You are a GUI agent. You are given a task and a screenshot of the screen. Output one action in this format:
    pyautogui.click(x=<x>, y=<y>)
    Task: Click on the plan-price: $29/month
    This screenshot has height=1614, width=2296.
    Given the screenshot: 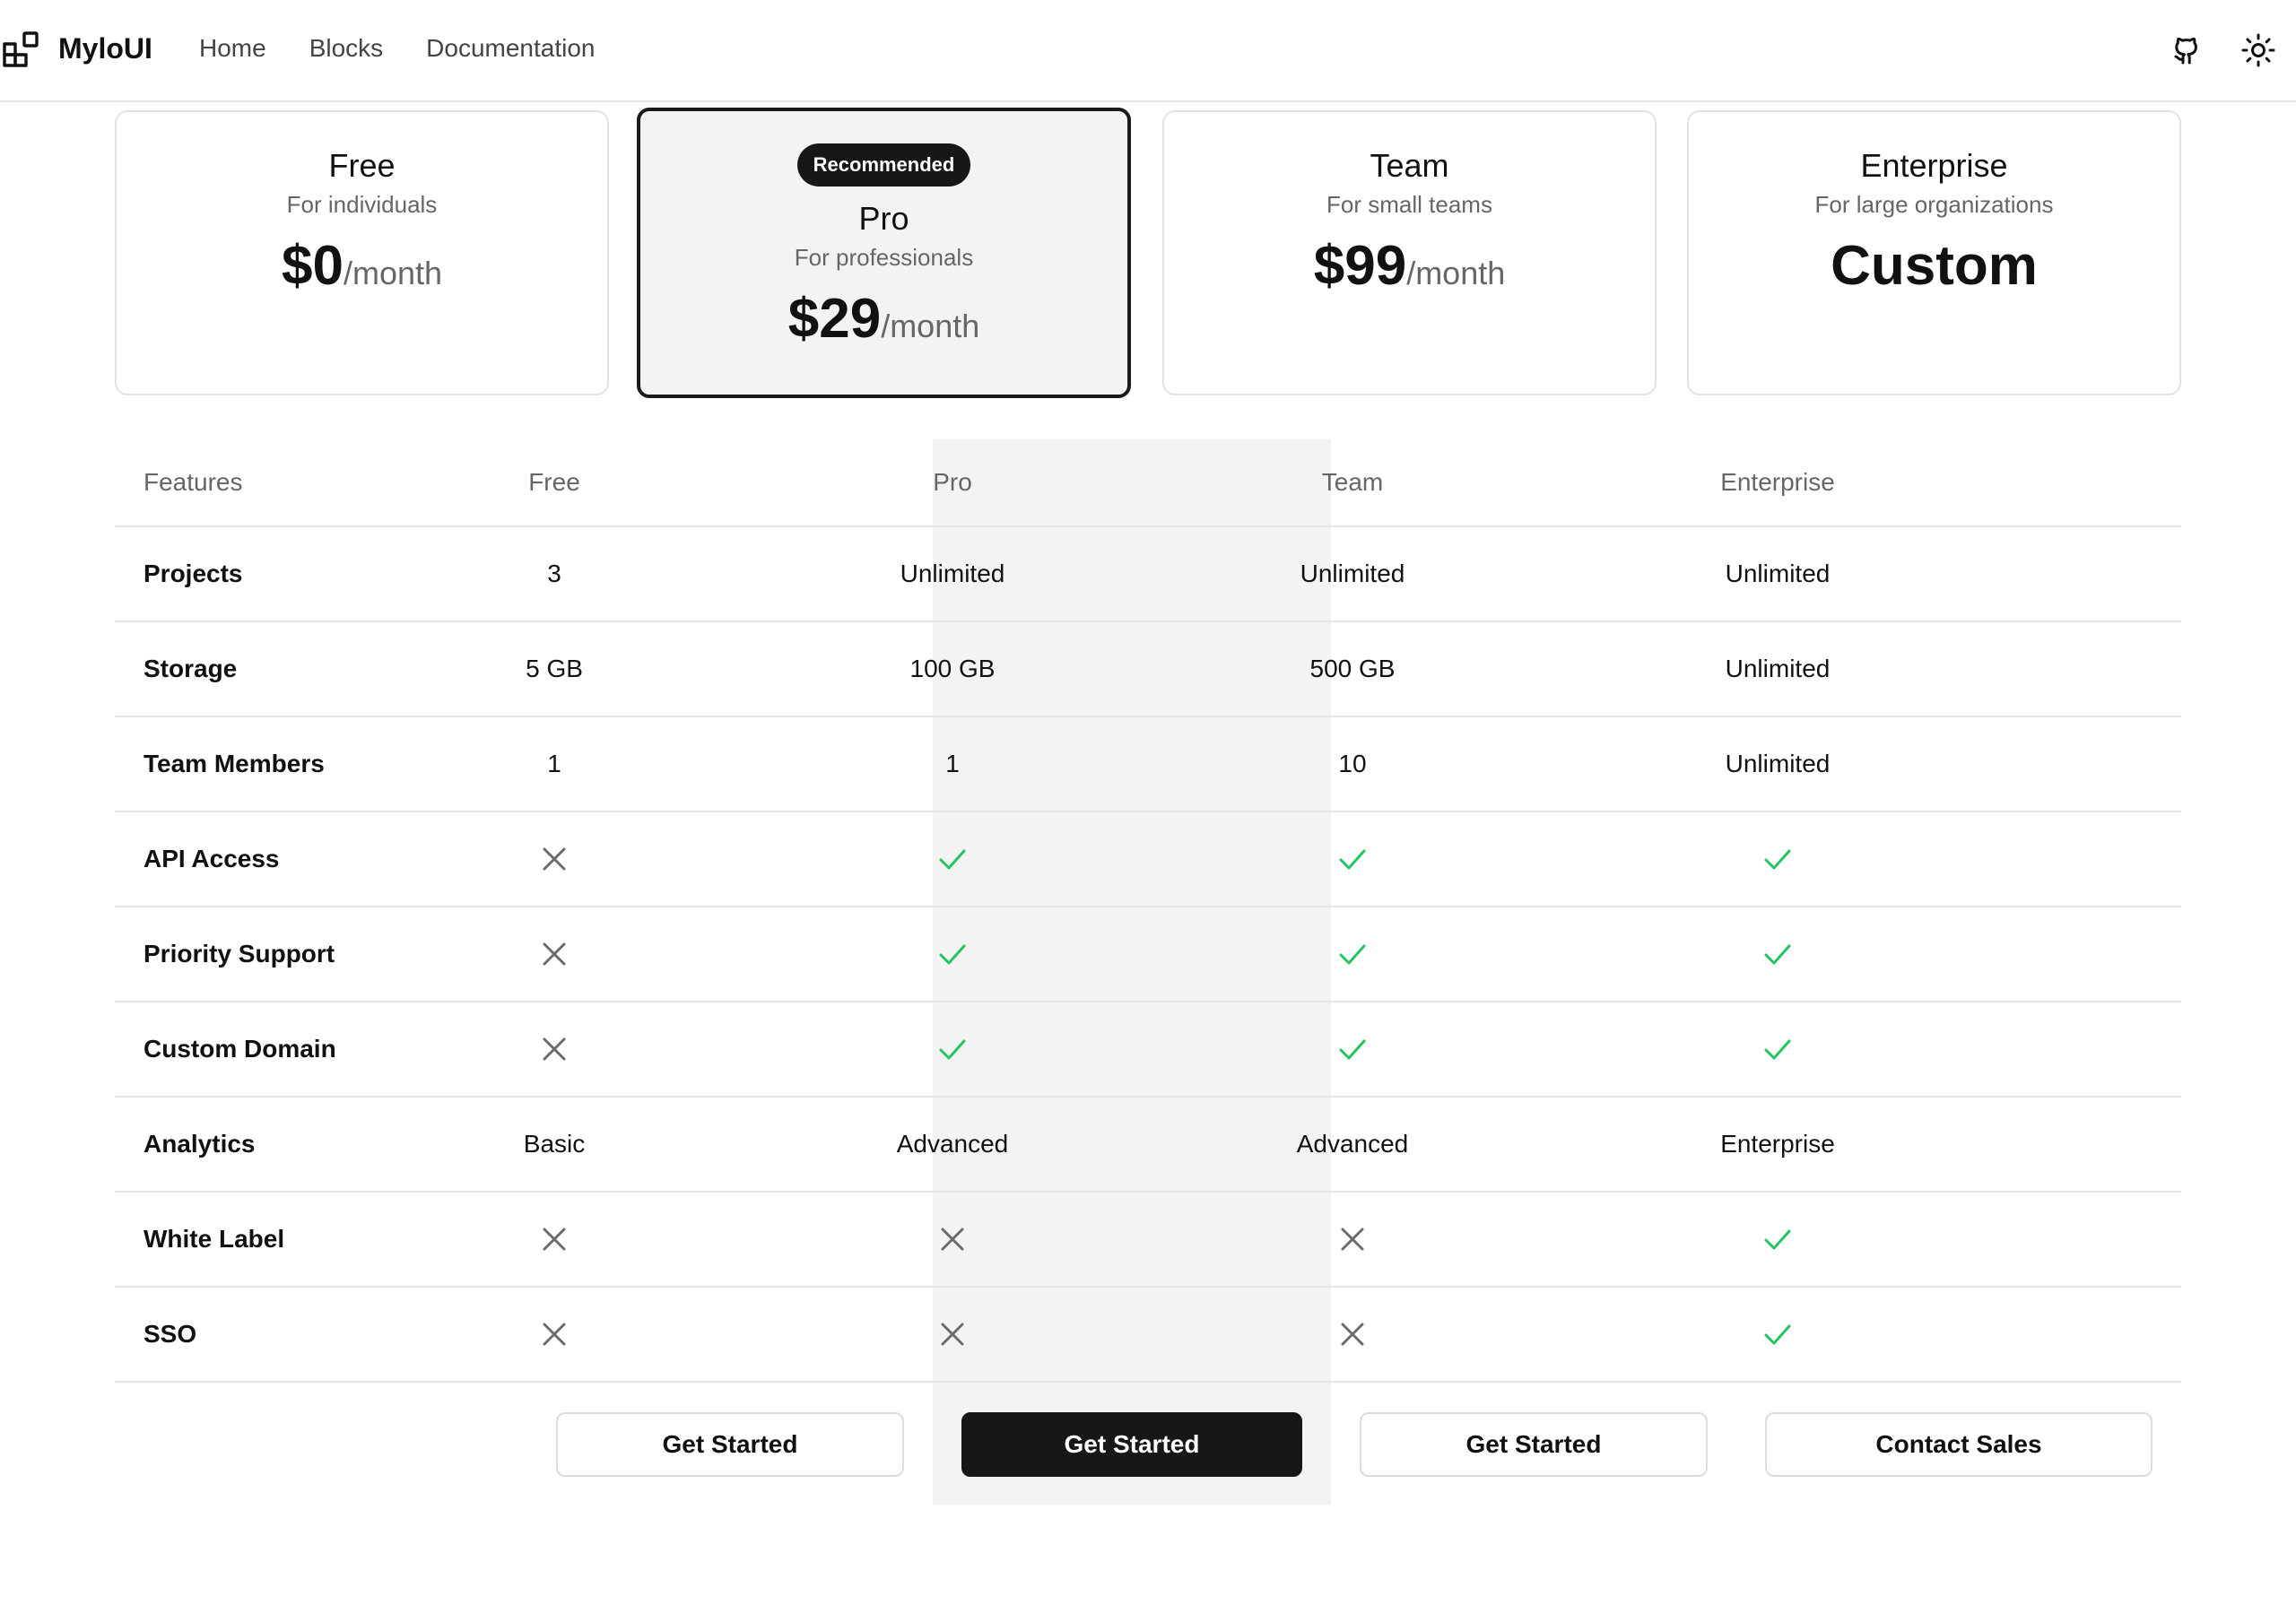 What is the action you would take?
    pyautogui.click(x=883, y=326)
    